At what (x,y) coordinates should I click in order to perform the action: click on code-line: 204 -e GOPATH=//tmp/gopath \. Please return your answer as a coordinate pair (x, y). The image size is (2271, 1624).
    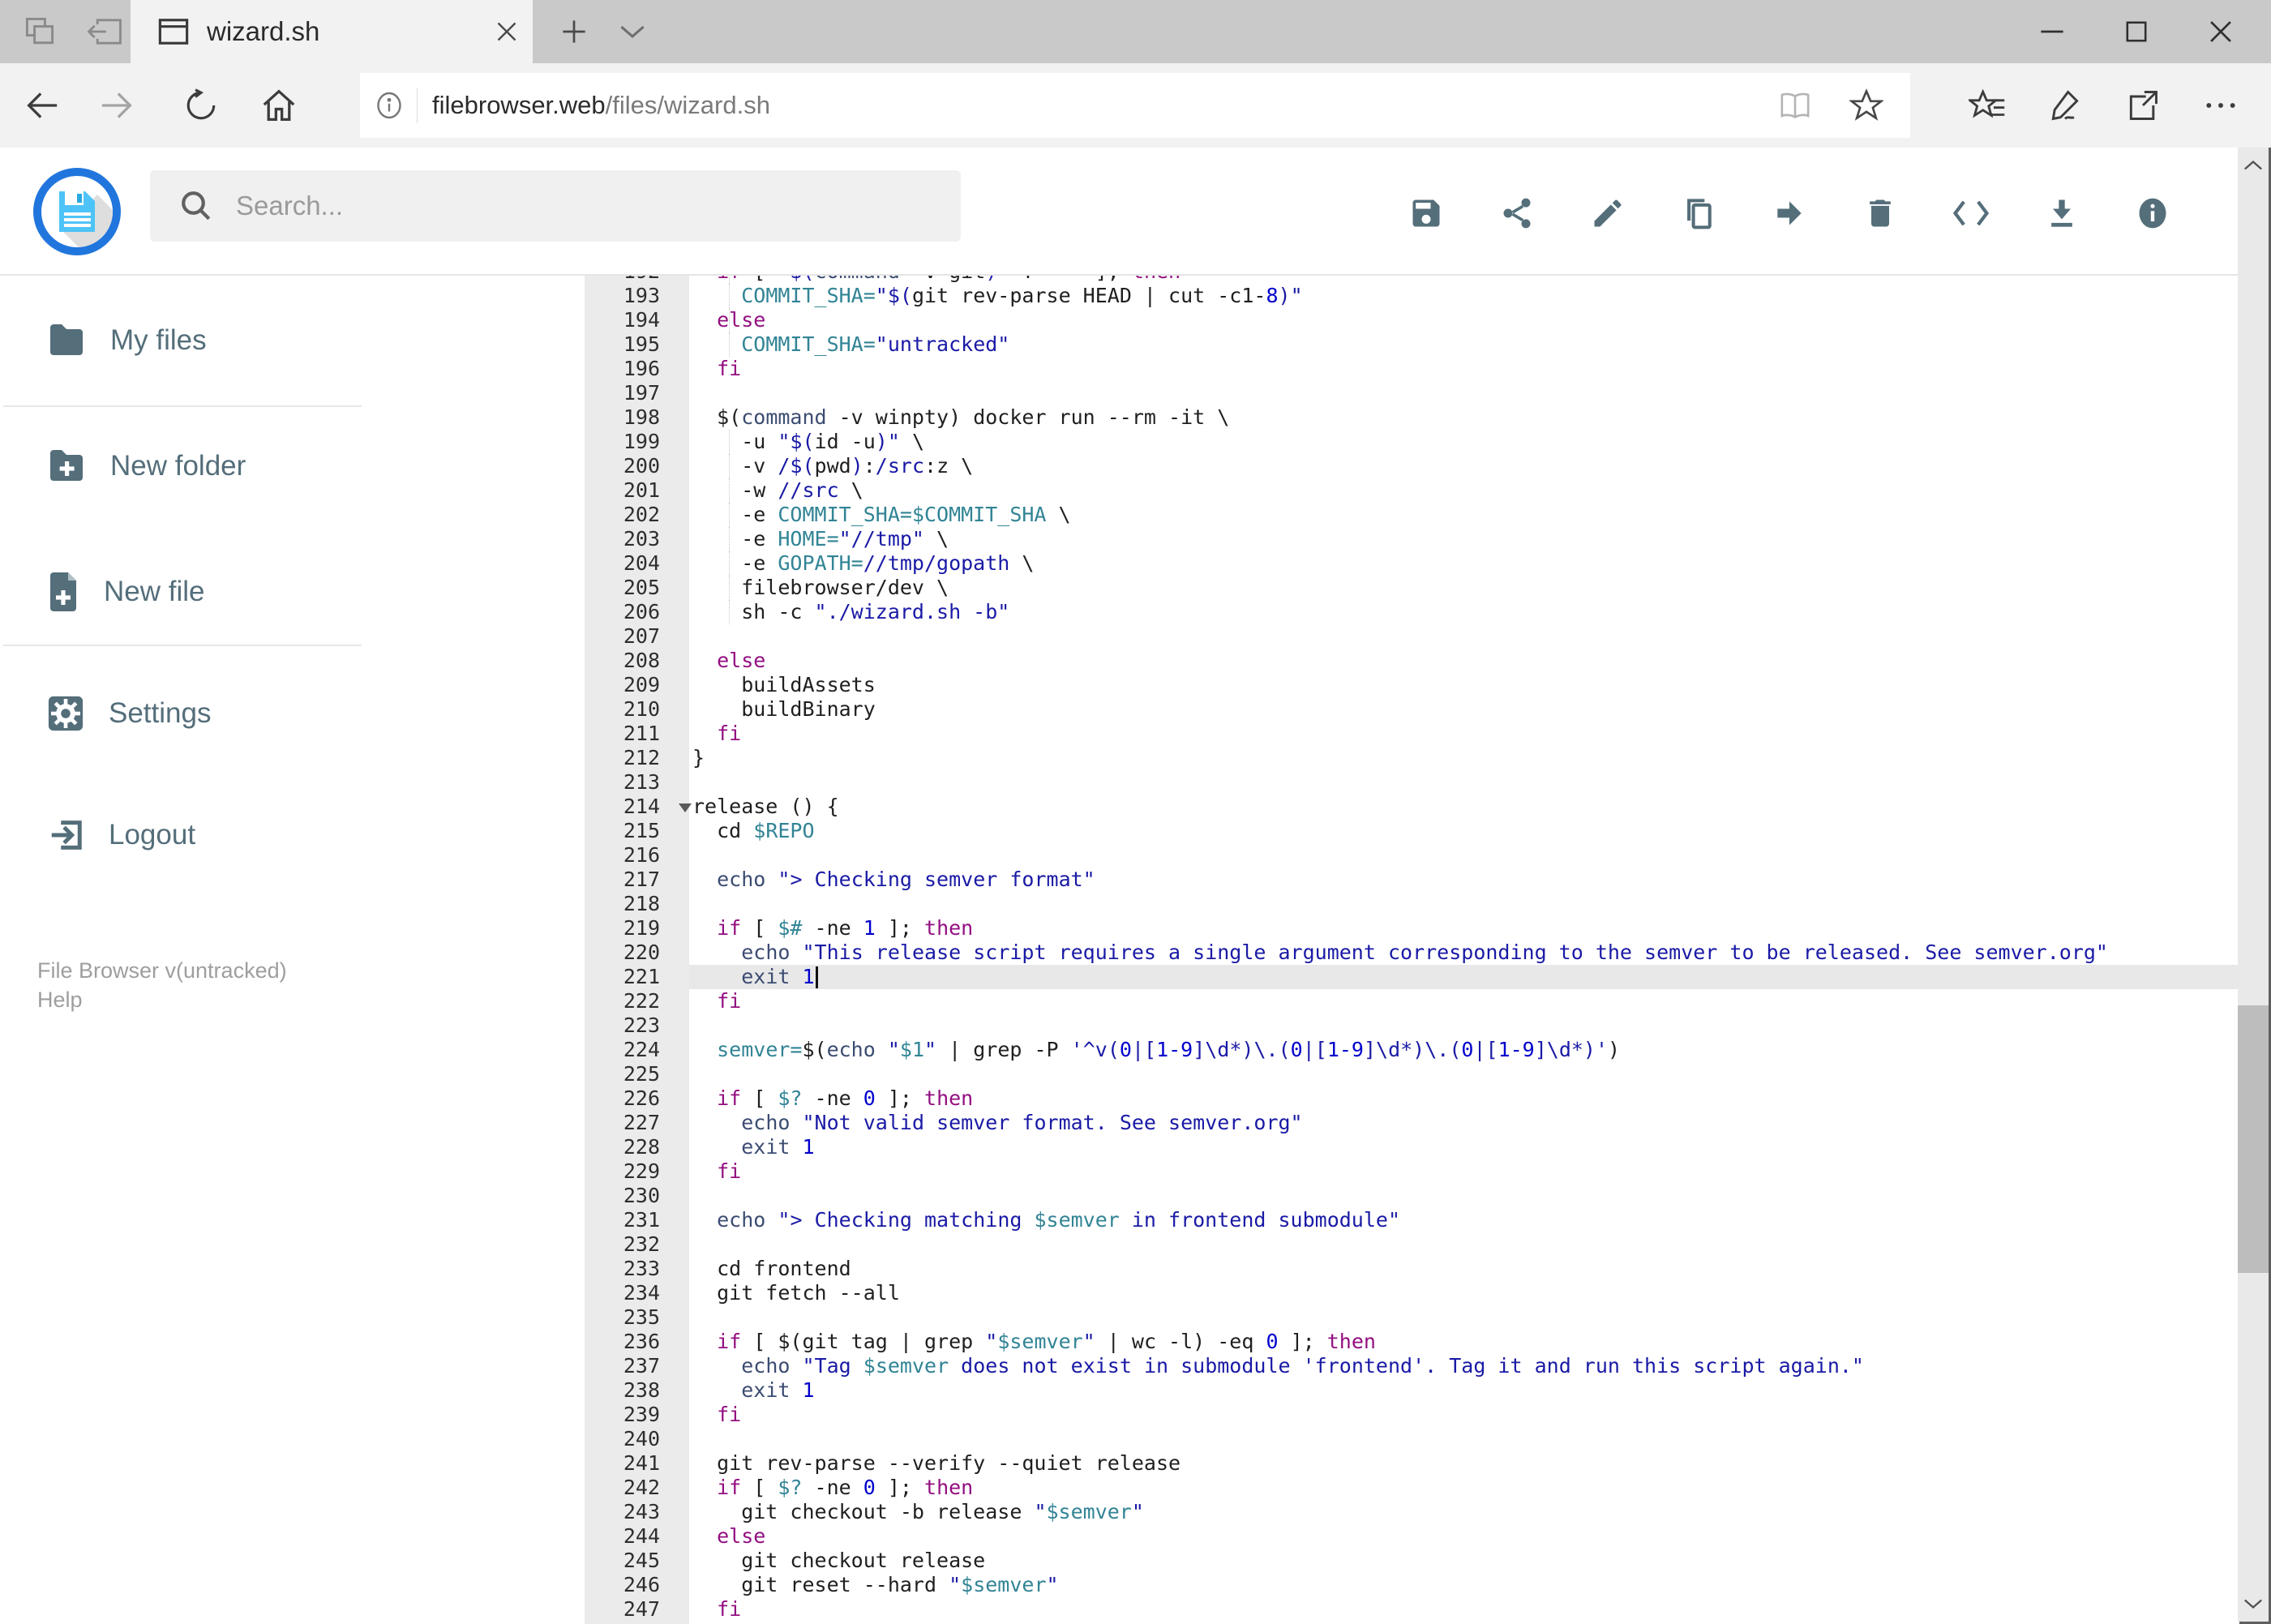
    Looking at the image, I should click on (1412, 563).